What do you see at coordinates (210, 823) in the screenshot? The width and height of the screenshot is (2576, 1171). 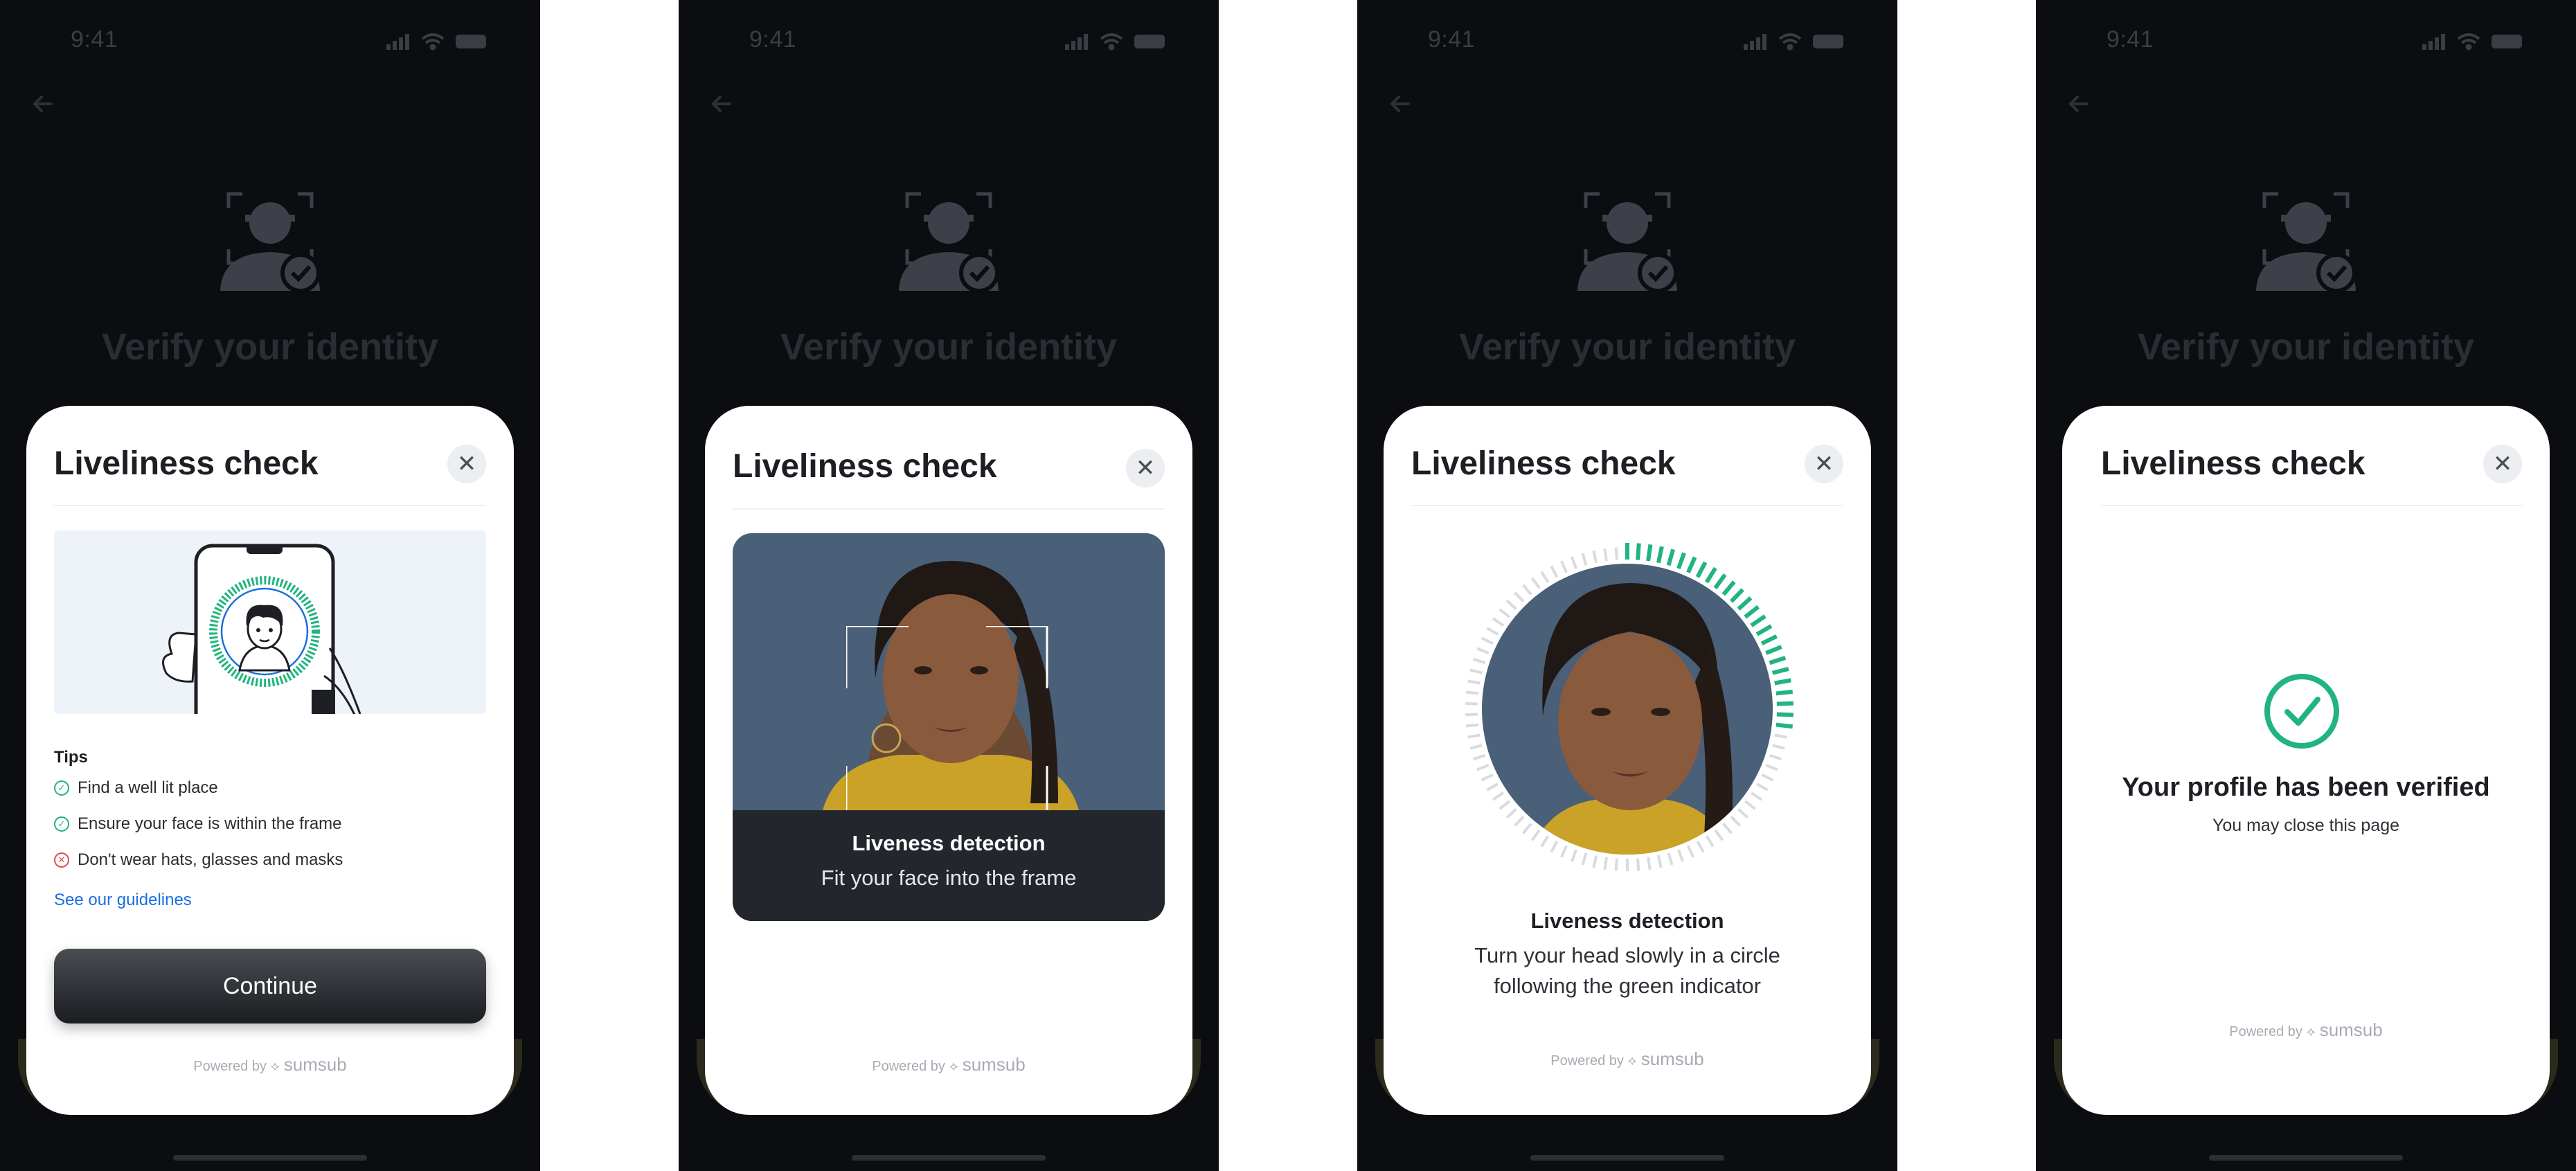 I see `tip-text: Ensure your face is within the frame` at bounding box center [210, 823].